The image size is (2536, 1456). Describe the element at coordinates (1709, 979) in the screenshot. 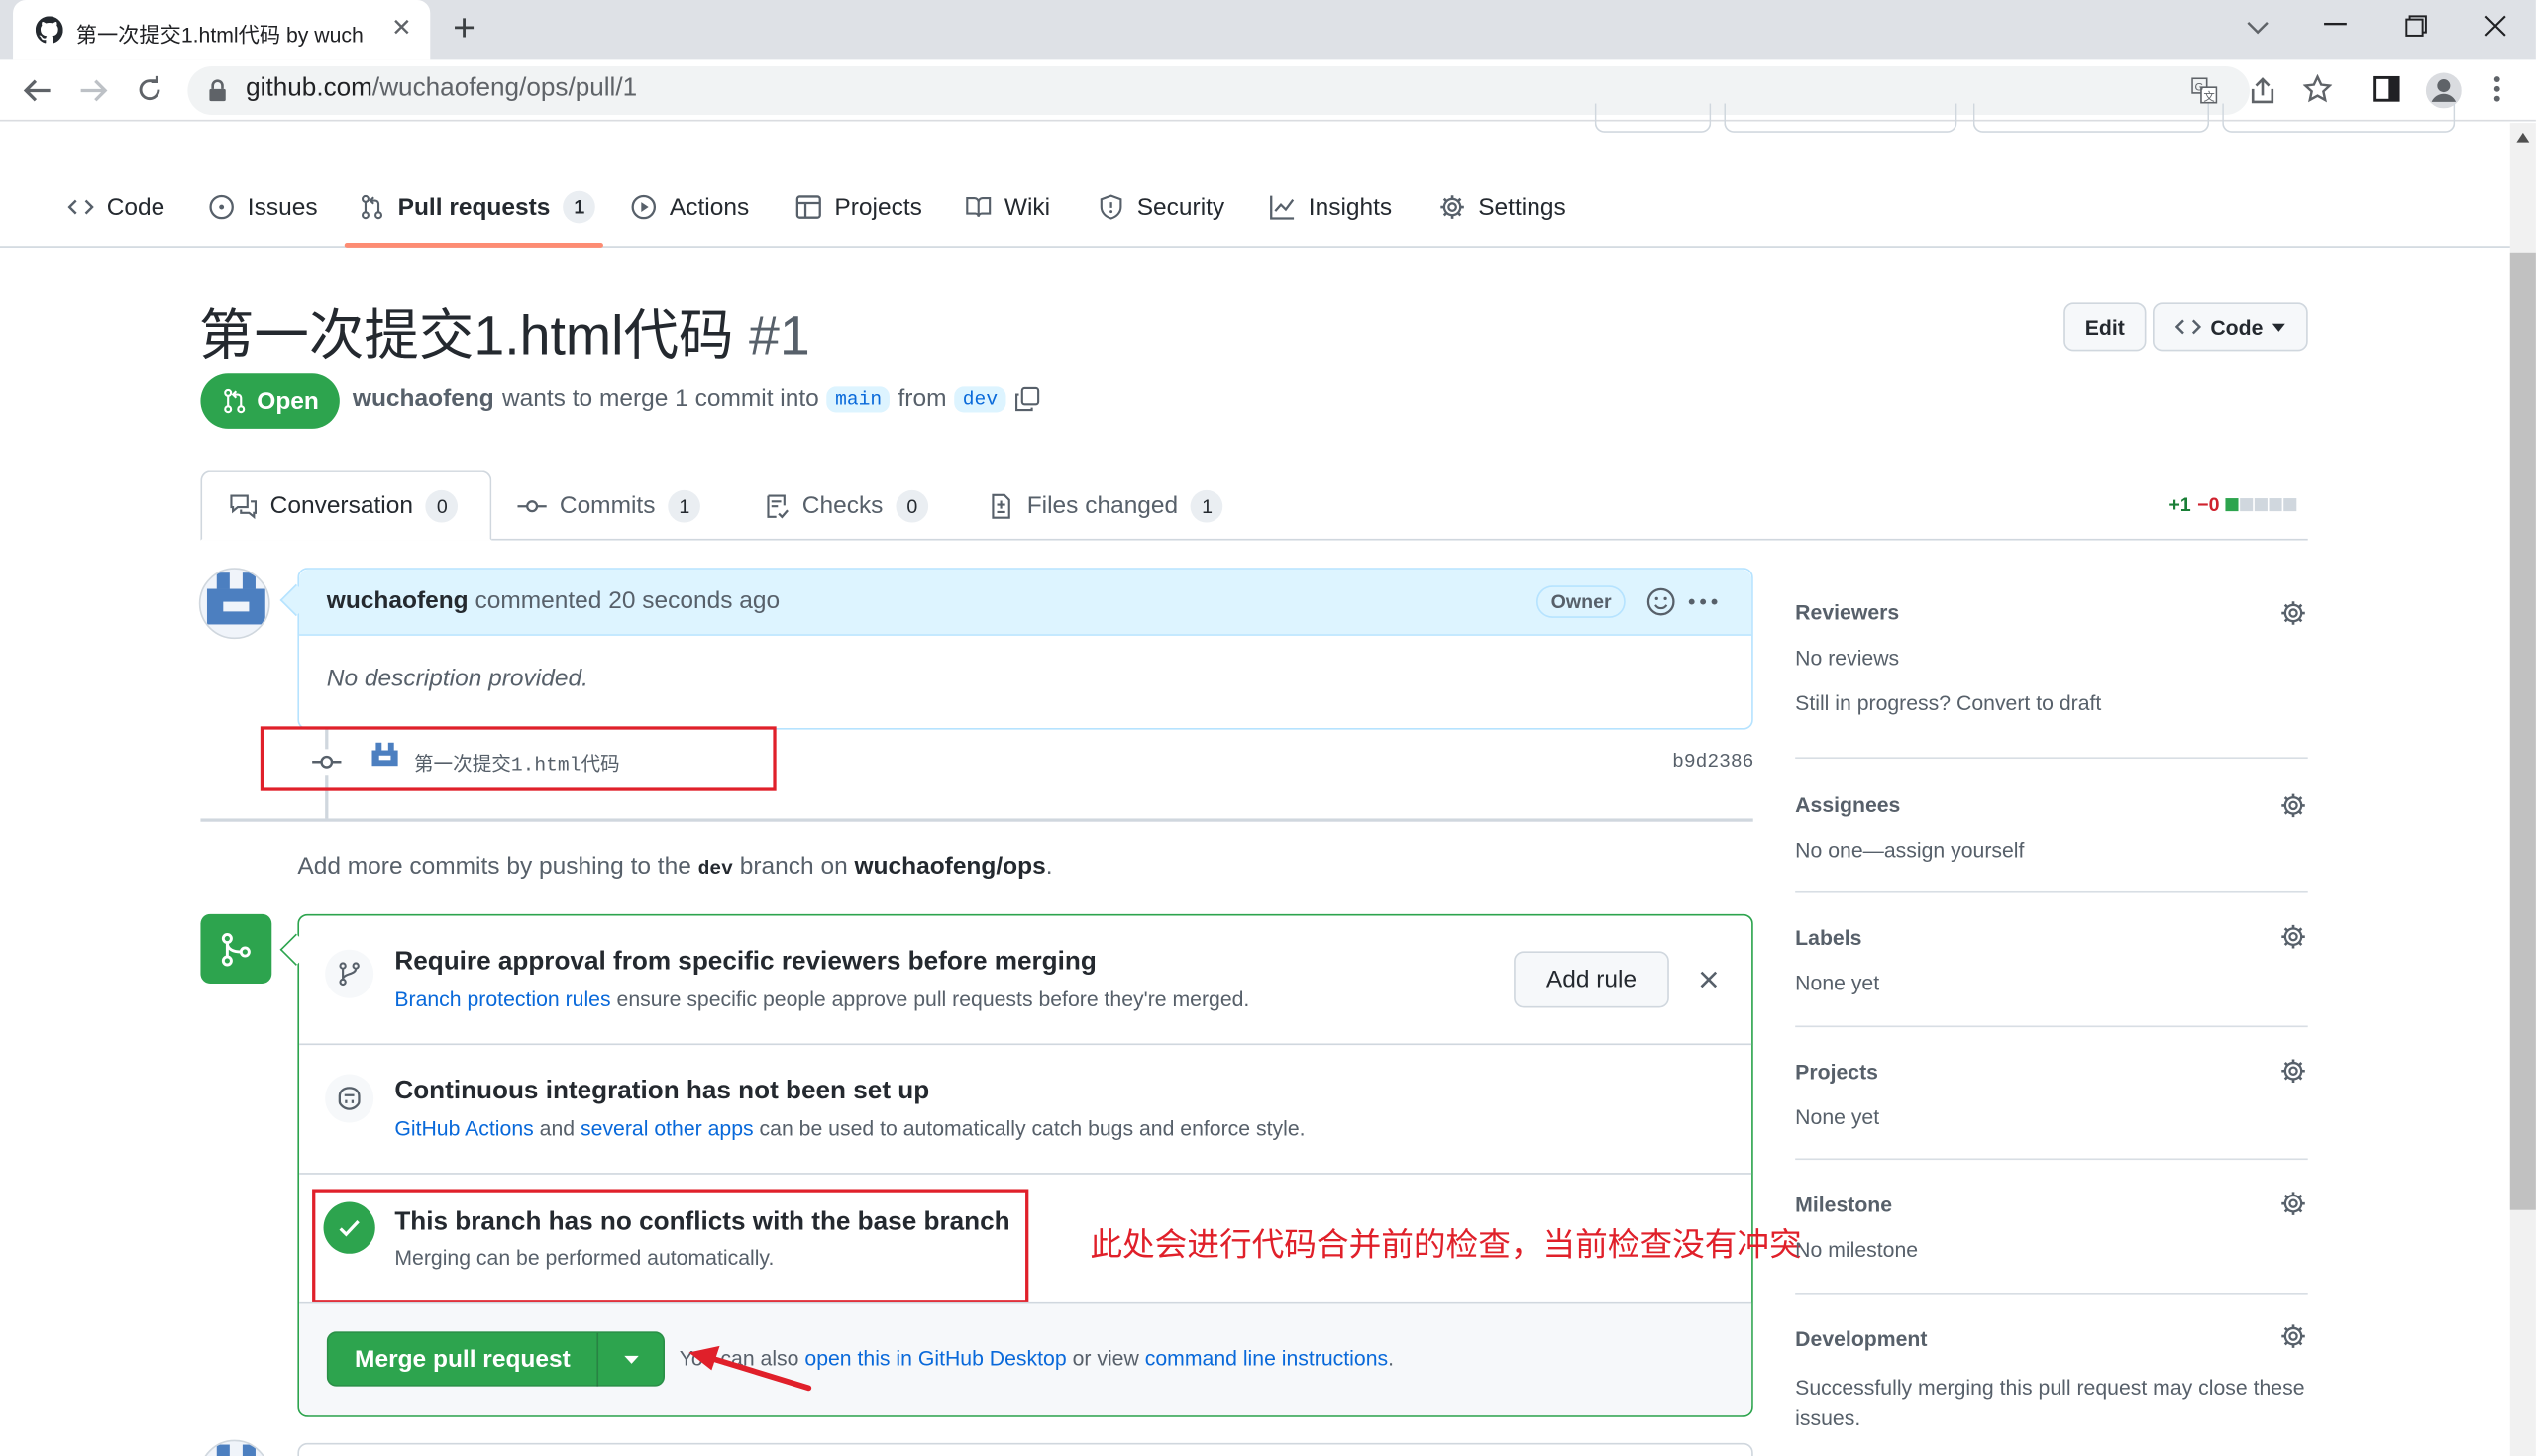

I see `dismiss-x-icon` at that location.